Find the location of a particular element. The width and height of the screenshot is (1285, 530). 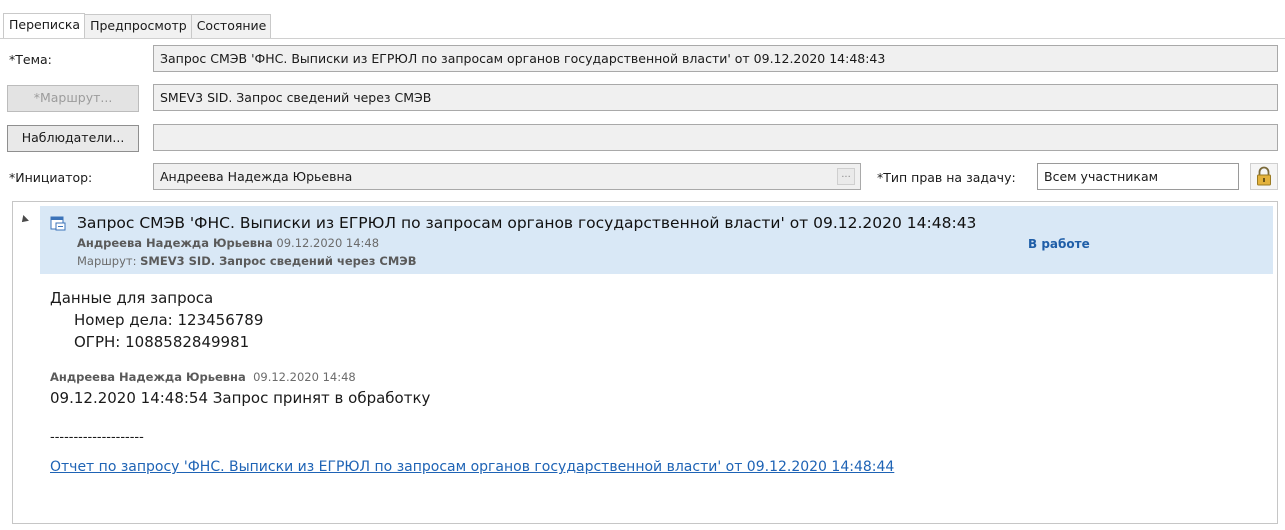

subject-label: *Тема: is located at coordinates (30, 59).